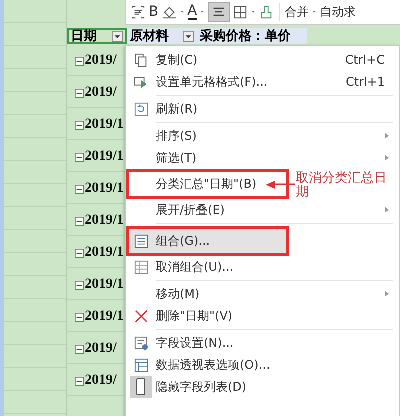 The image size is (400, 416). Describe the element at coordinates (252, 36) in the screenshot. I see `header-cell: 采购价格：单价` at that location.